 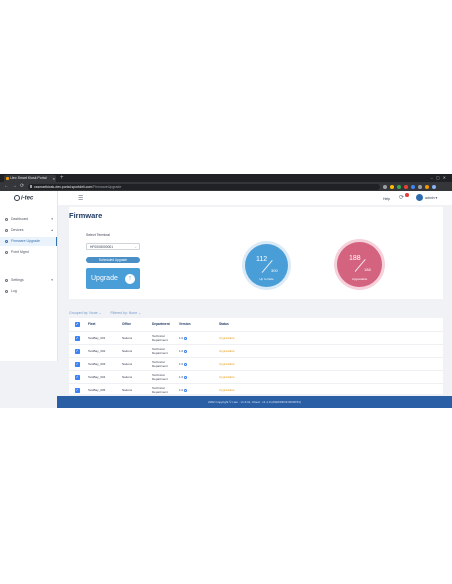 What do you see at coordinates (97, 389) in the screenshot?
I see `fleet-cell: TestBay_005` at bounding box center [97, 389].